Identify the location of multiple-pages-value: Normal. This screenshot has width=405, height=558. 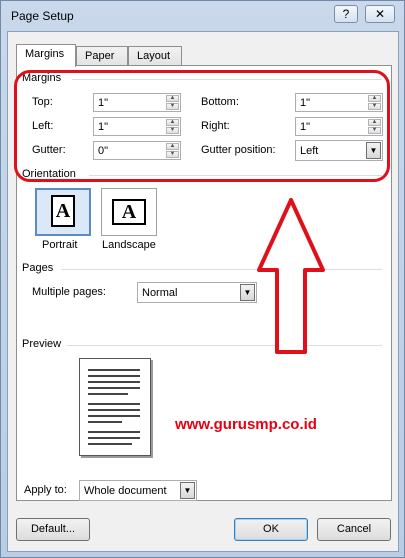
(160, 293).